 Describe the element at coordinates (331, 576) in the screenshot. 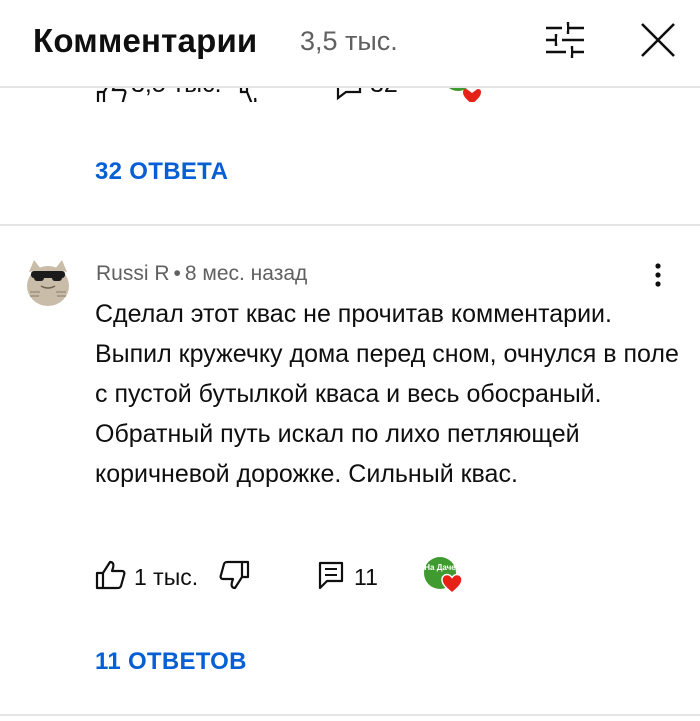

I see `reply-icon` at that location.